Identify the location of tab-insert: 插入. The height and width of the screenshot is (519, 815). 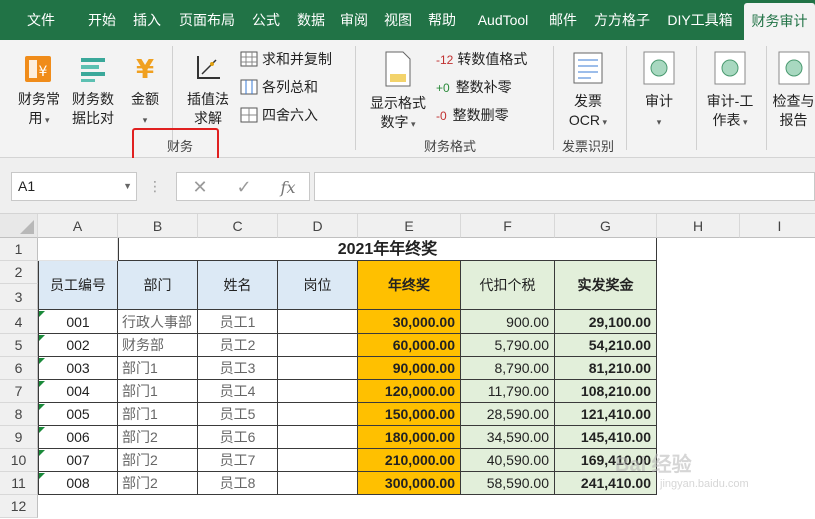
(147, 20).